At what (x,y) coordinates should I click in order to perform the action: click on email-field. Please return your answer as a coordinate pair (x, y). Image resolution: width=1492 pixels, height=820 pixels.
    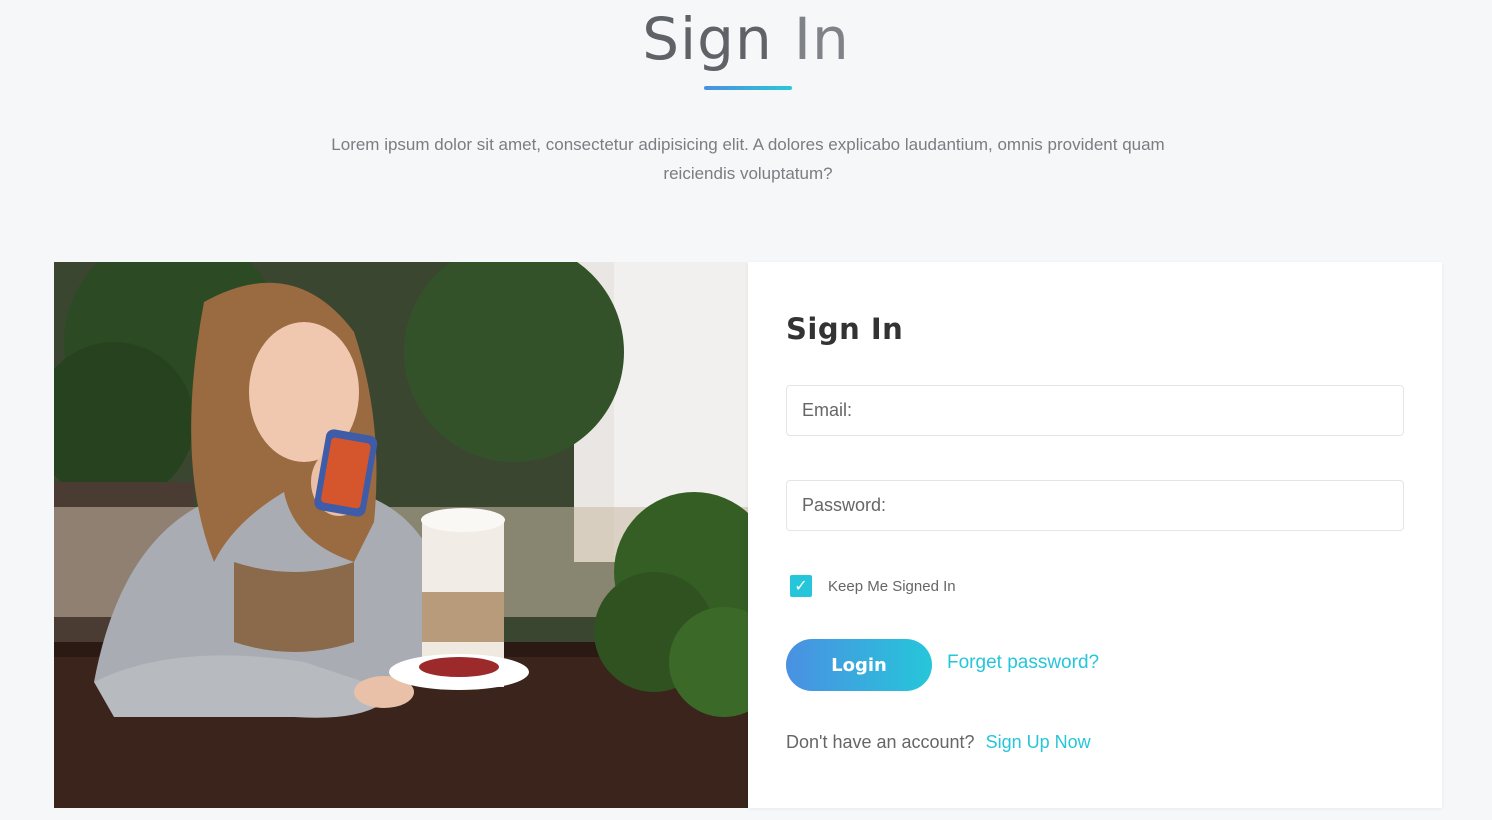
    Looking at the image, I should click on (1095, 410).